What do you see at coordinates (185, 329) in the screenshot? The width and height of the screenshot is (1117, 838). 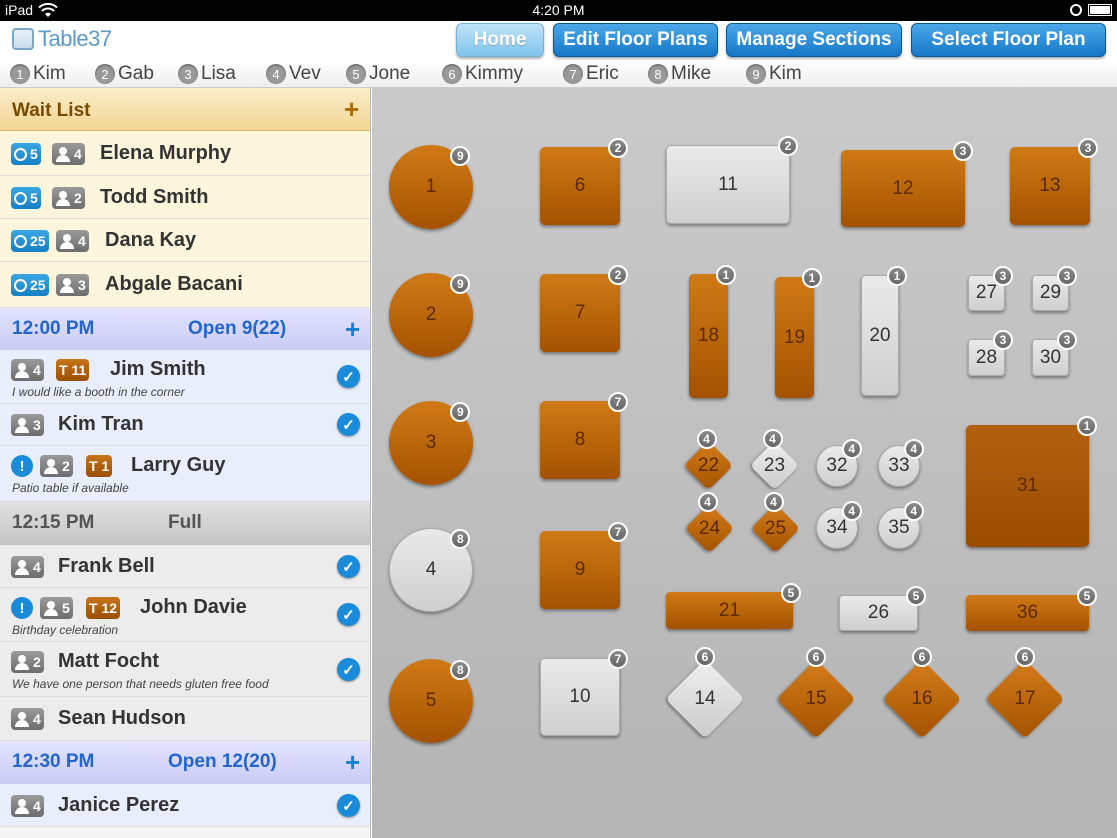 I see `time-slot-header: 12:00 PM Open 9(22) +` at bounding box center [185, 329].